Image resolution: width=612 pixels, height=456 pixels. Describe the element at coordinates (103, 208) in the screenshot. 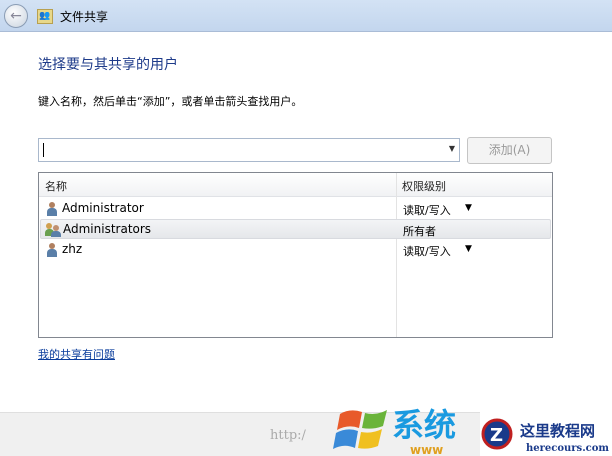

I see `user-name: Administrator` at that location.